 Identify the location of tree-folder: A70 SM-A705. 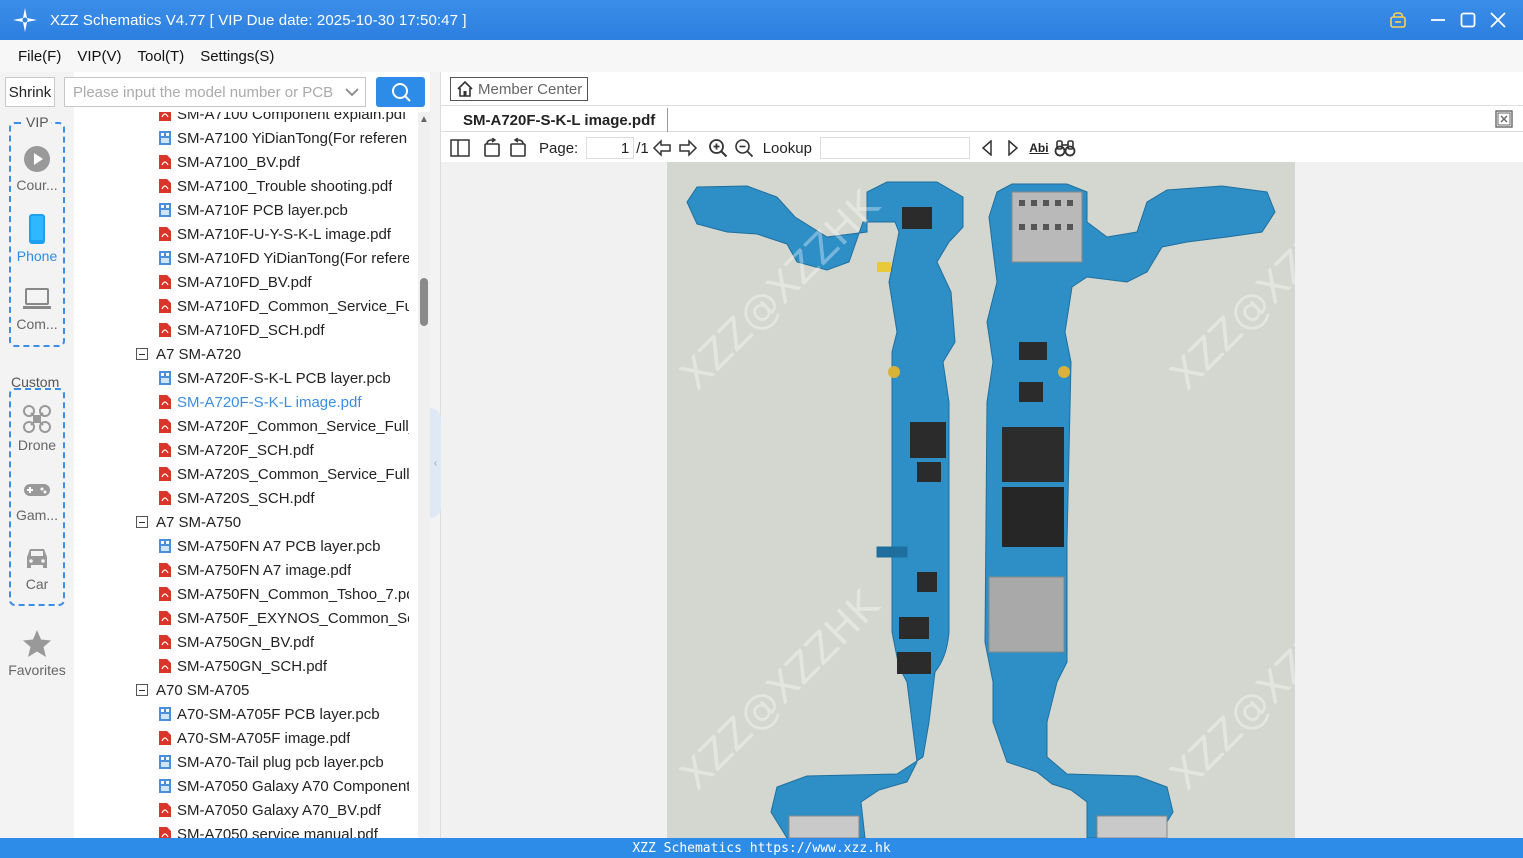
(192, 690).